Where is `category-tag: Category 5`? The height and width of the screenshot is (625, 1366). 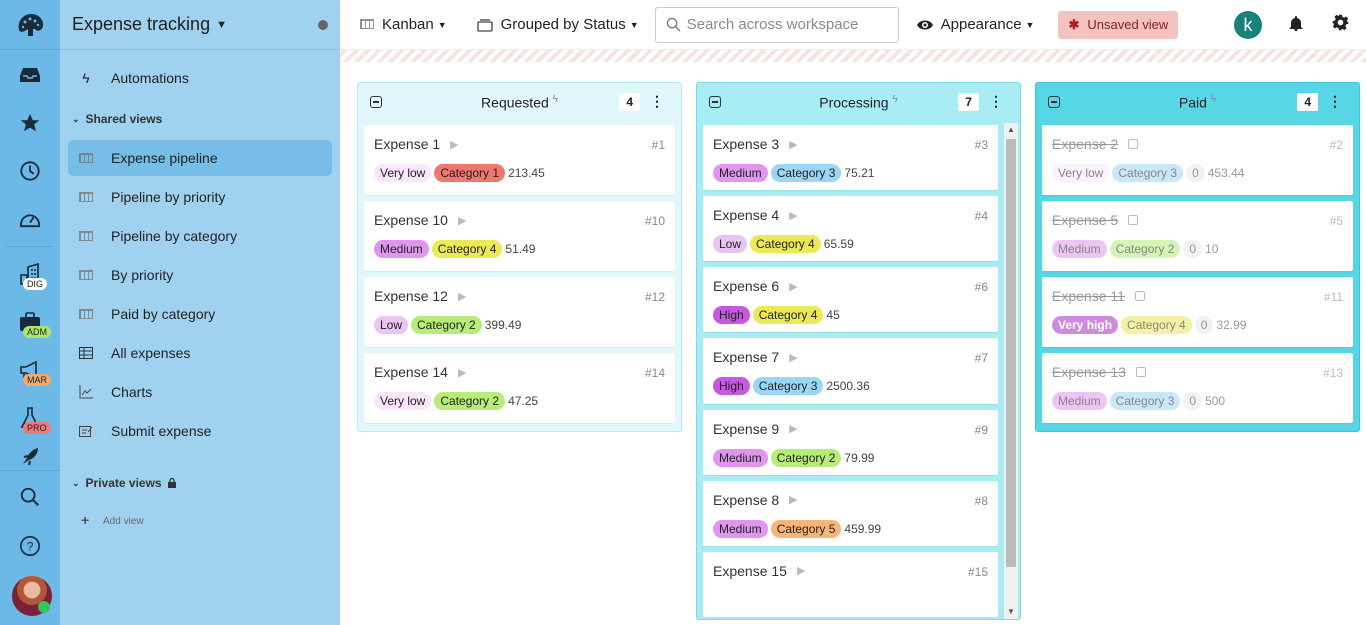 category-tag: Category 5 is located at coordinates (806, 528).